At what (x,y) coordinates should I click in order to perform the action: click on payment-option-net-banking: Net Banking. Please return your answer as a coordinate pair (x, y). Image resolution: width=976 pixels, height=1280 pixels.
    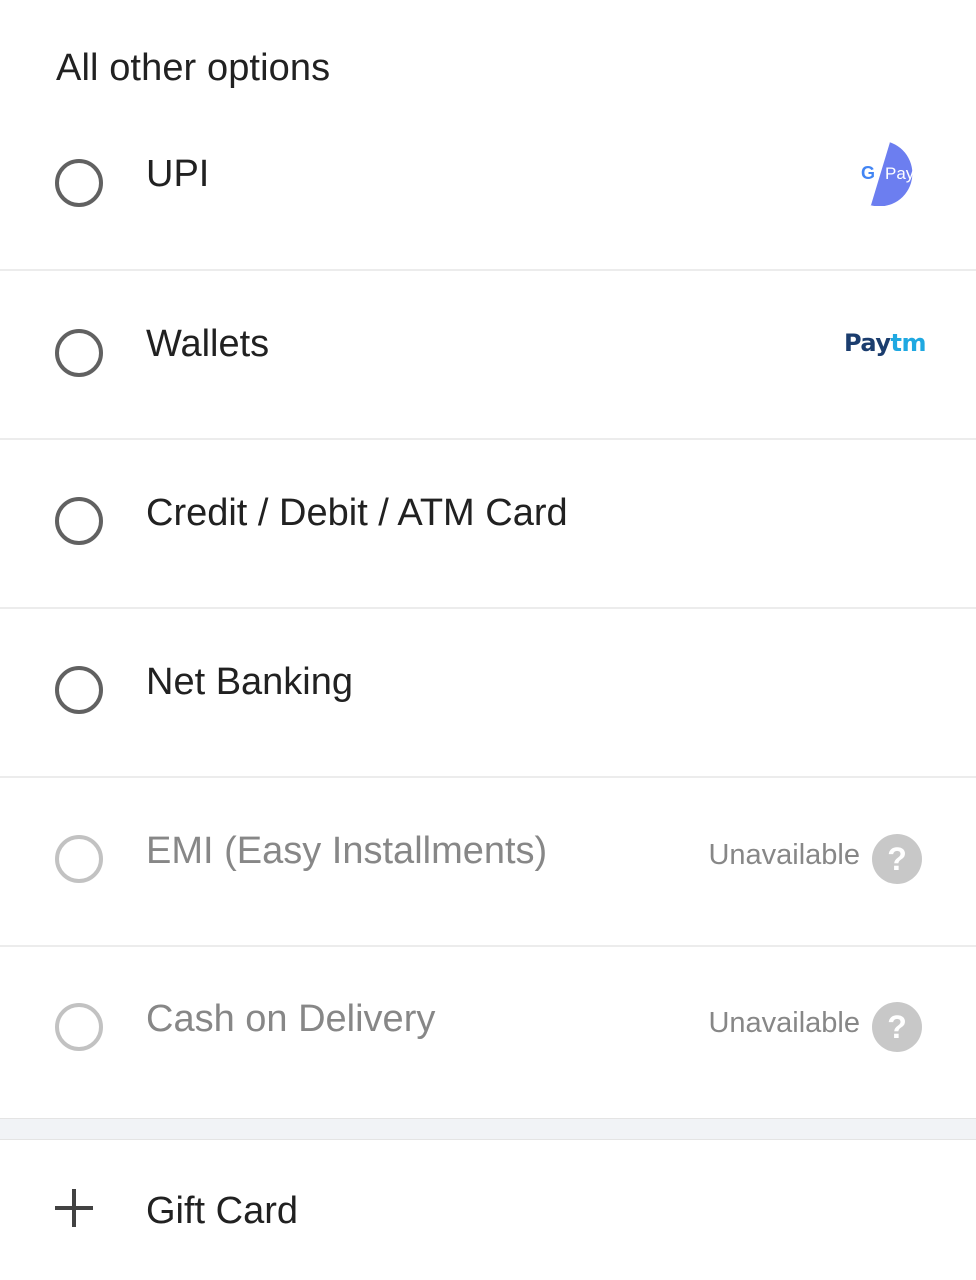
    Looking at the image, I should click on (488, 693).